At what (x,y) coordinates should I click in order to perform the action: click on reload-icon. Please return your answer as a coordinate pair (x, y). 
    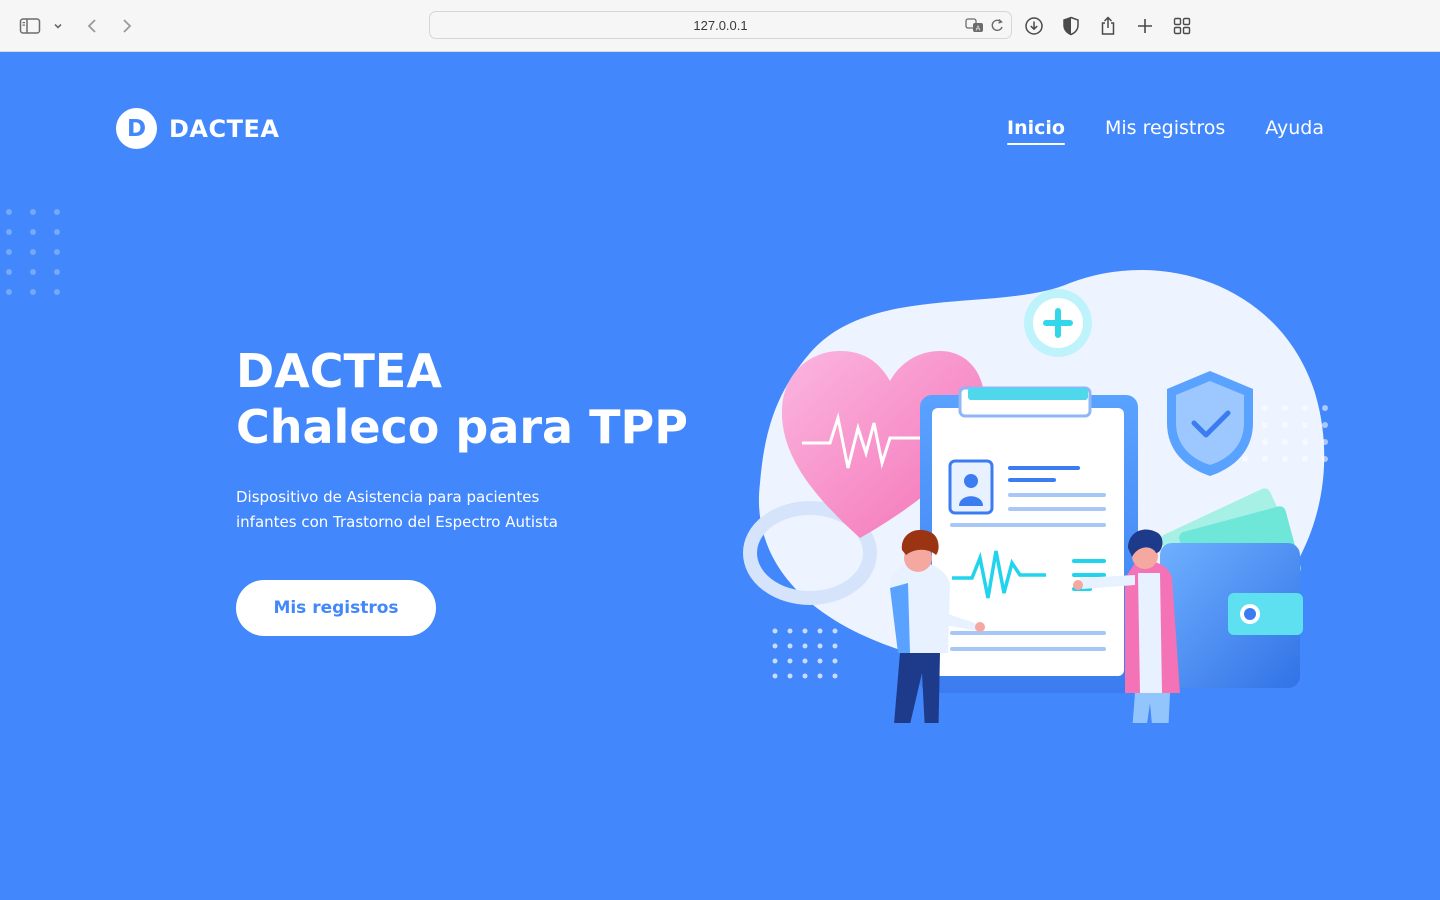
    Looking at the image, I should click on (997, 27).